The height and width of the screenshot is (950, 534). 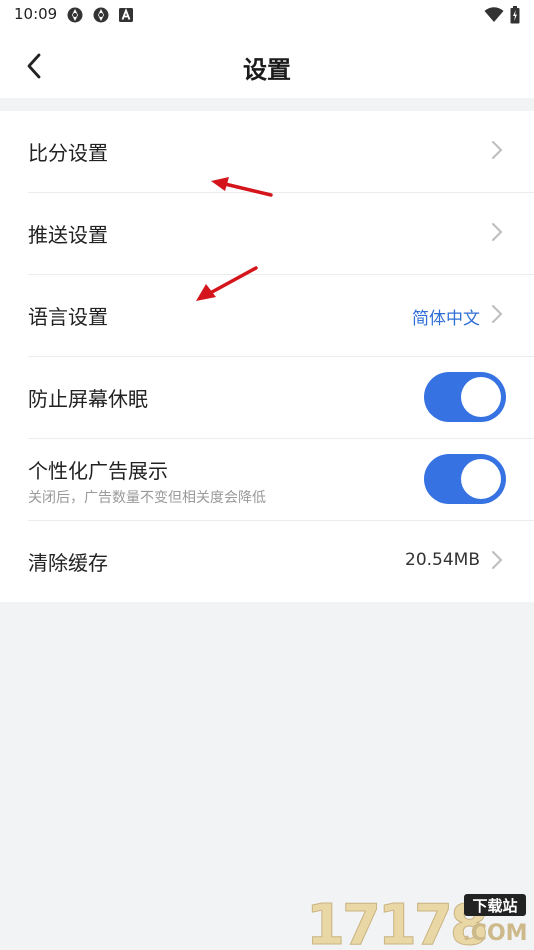 What do you see at coordinates (281, 152) in the screenshot?
I see `score-settings-row: 比分设置` at bounding box center [281, 152].